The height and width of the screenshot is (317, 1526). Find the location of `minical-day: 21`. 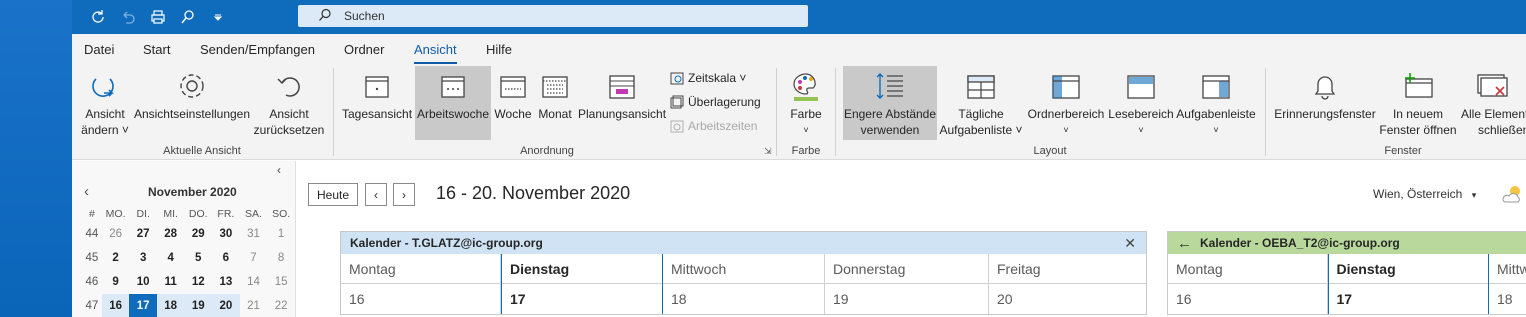

minical-day: 21 is located at coordinates (254, 305).